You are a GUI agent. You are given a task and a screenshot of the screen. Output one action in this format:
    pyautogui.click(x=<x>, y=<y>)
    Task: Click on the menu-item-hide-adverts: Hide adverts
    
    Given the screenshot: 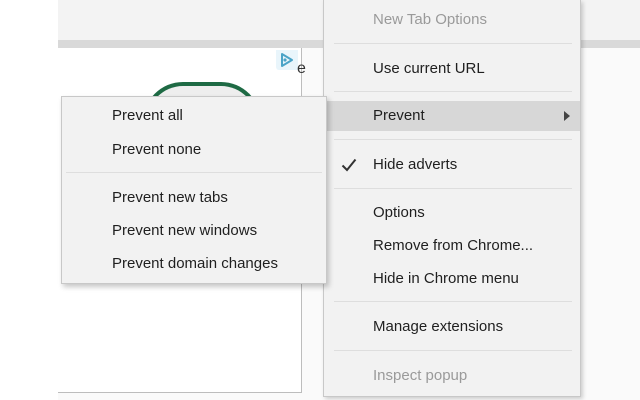 What is the action you would take?
    pyautogui.click(x=452, y=165)
    